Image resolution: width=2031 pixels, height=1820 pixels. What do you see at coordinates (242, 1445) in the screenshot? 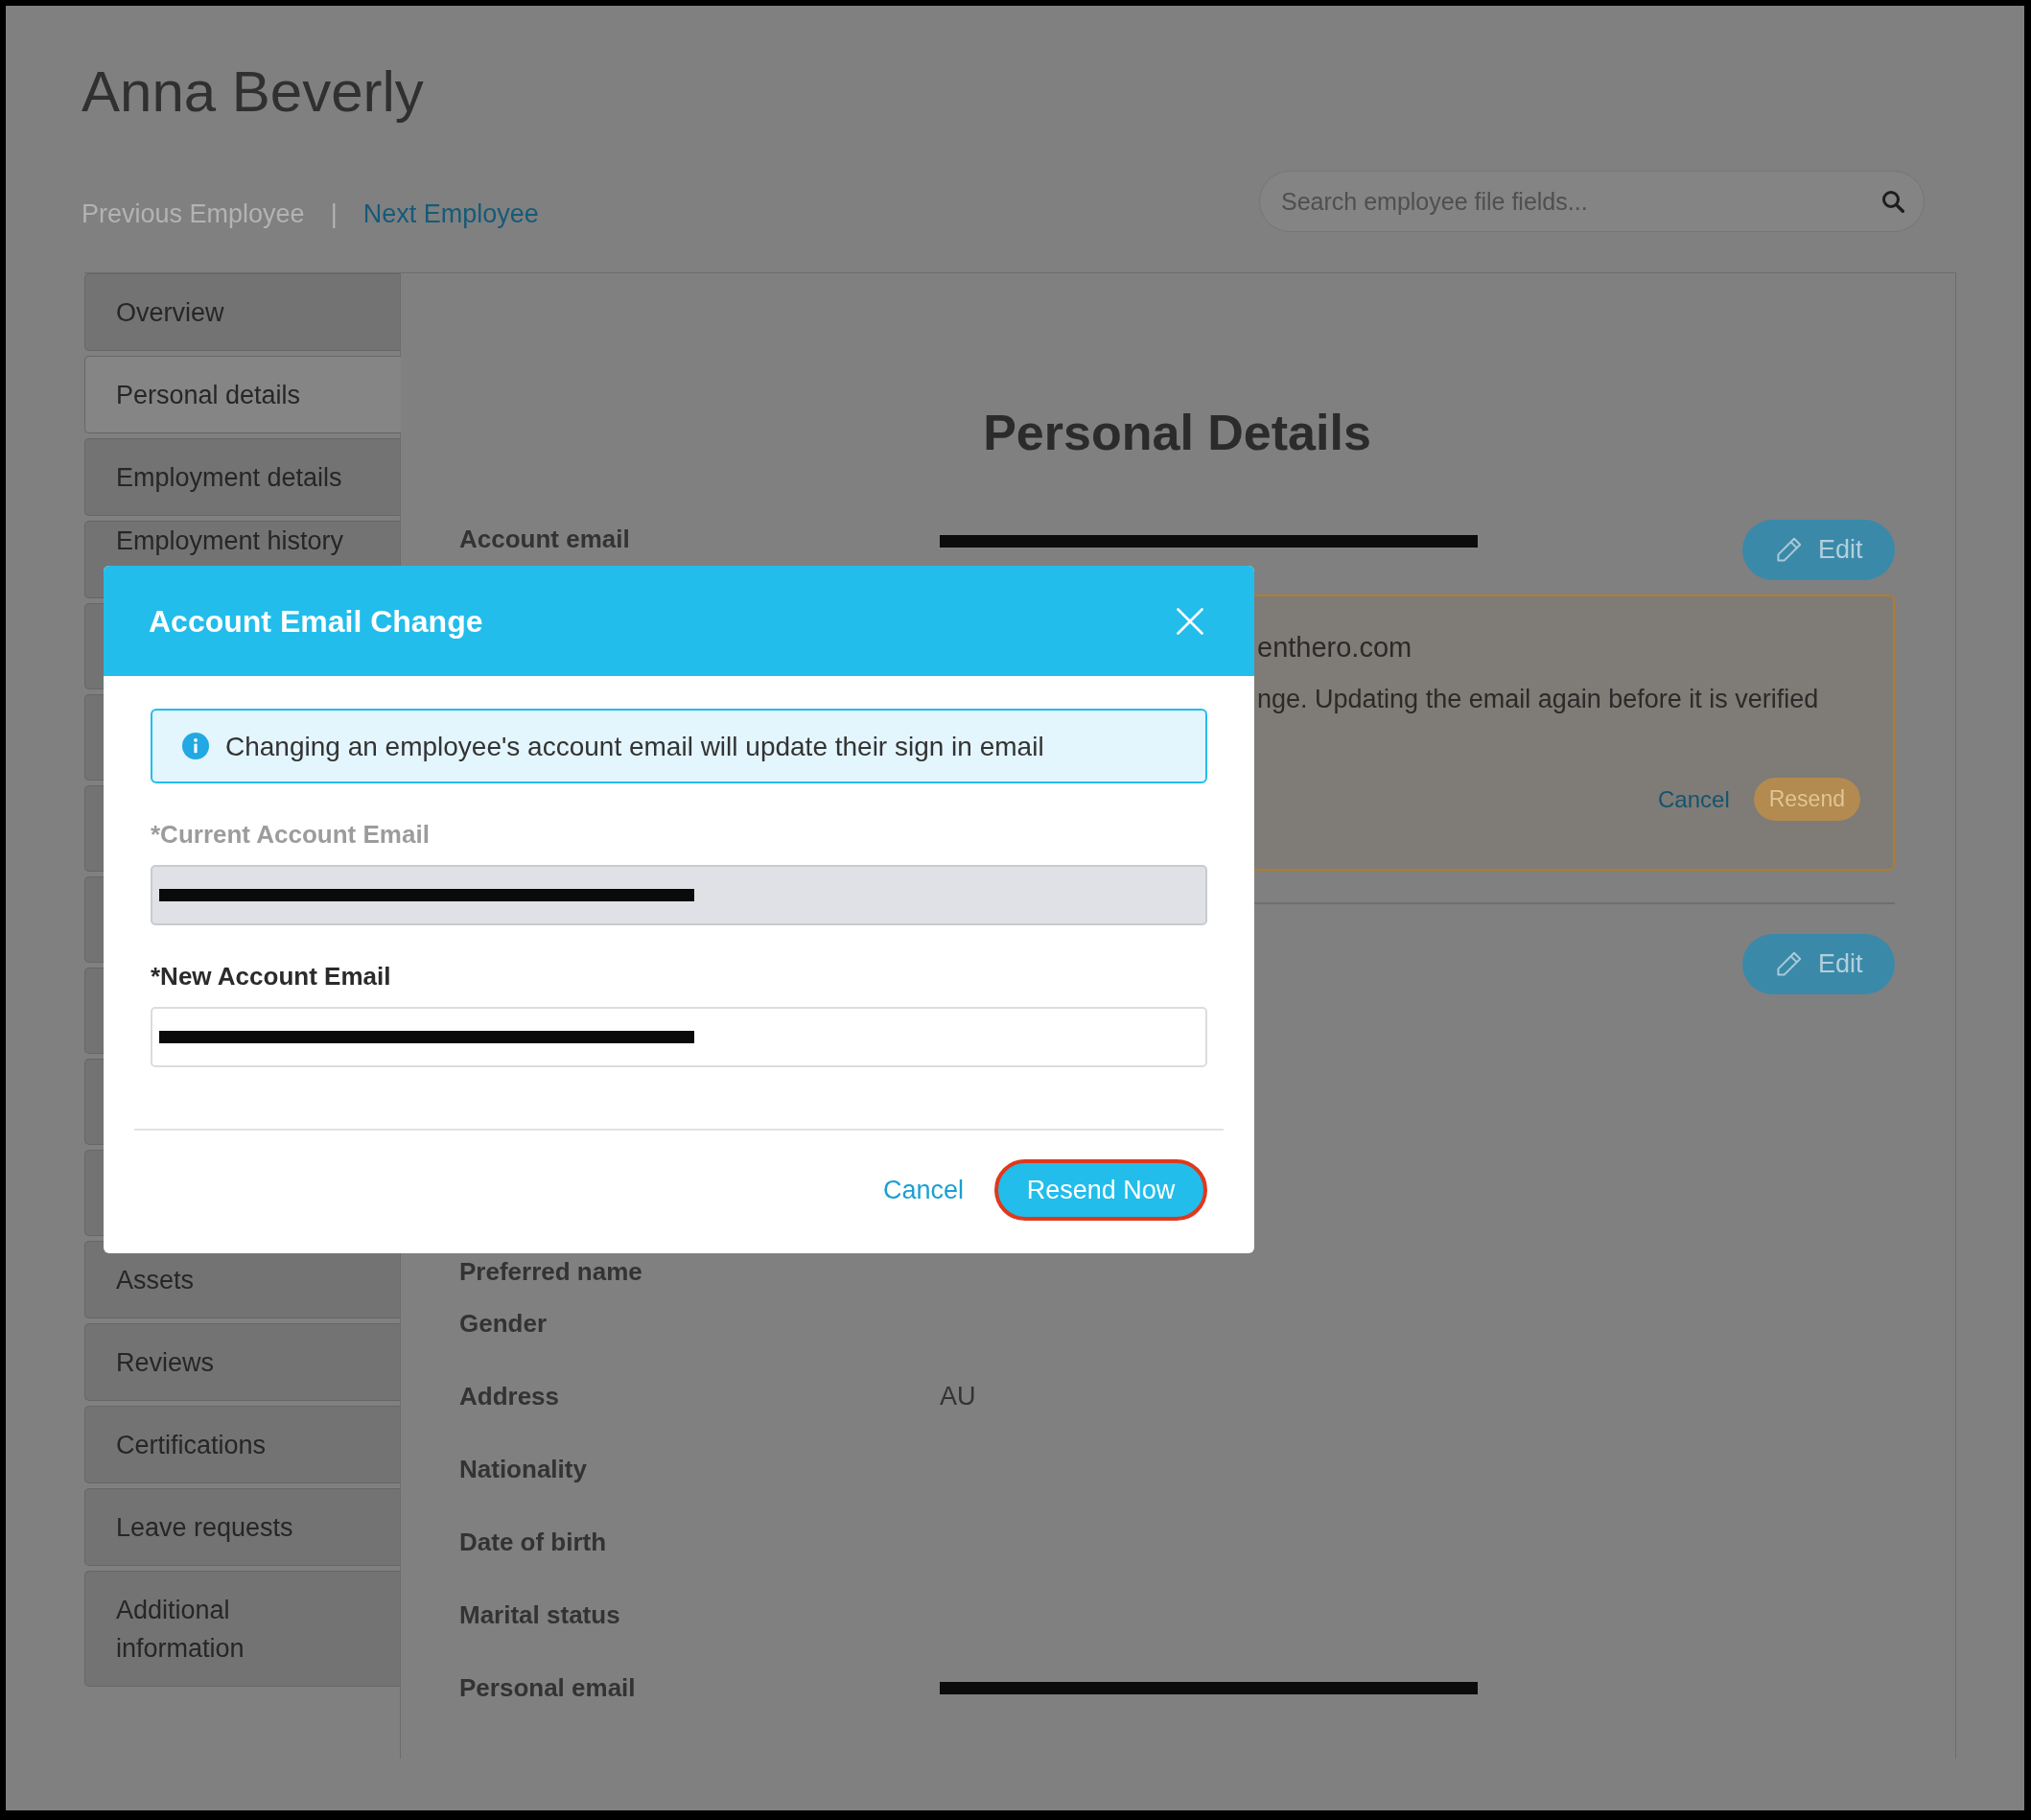
I see `sidebar-item: Certifications` at bounding box center [242, 1445].